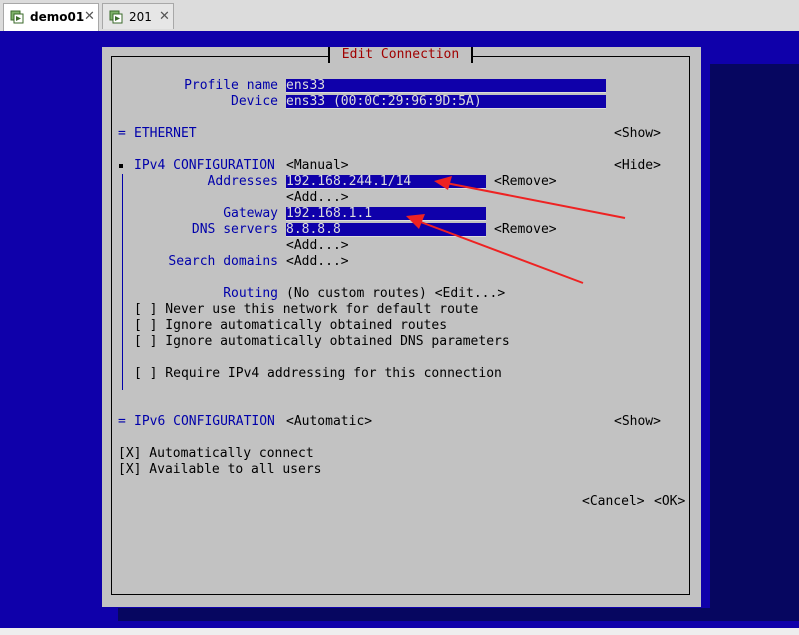 The height and width of the screenshot is (635, 799). What do you see at coordinates (443, 183) in the screenshot?
I see `arrow-head-icon` at bounding box center [443, 183].